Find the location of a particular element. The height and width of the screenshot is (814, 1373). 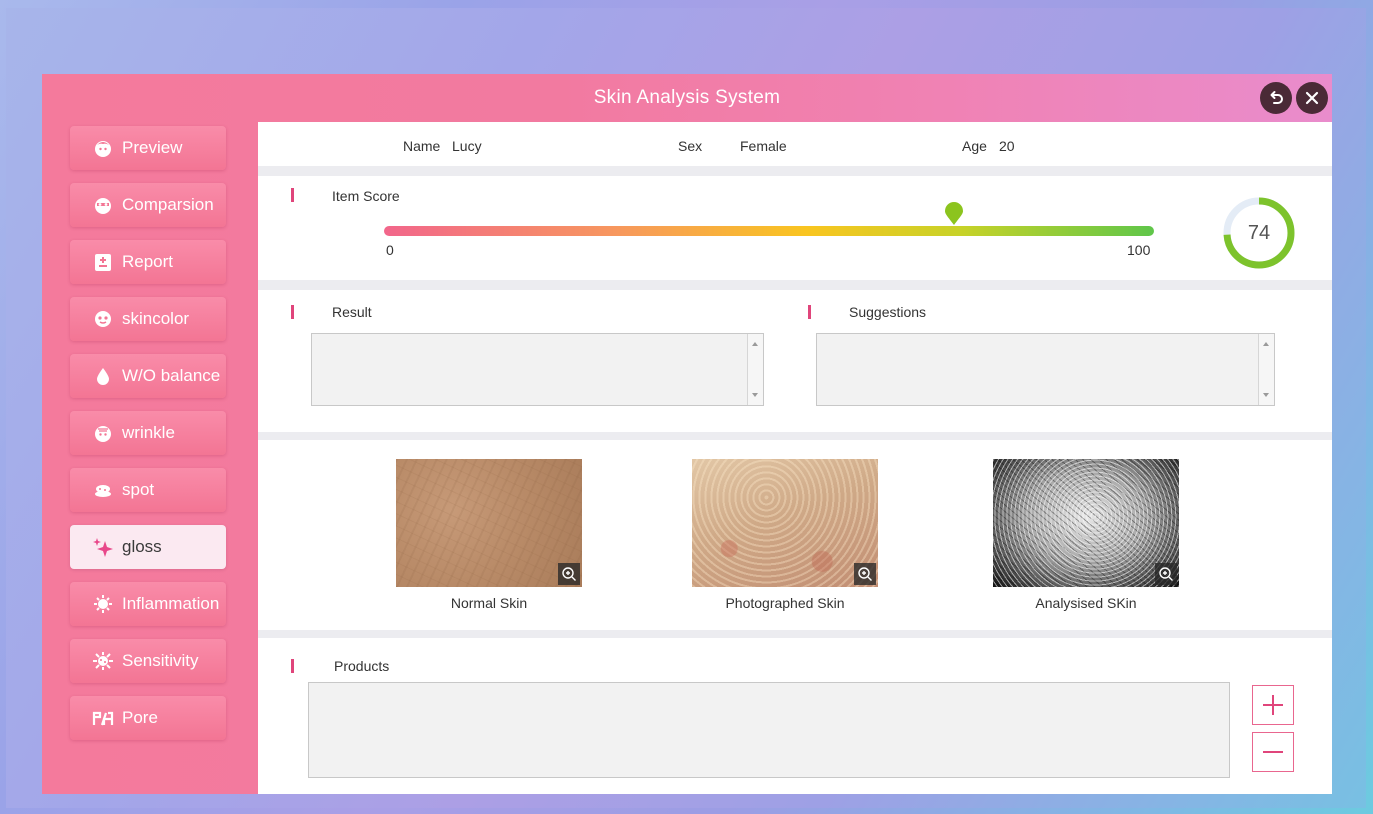

back-arrow-icon is located at coordinates (1276, 97).